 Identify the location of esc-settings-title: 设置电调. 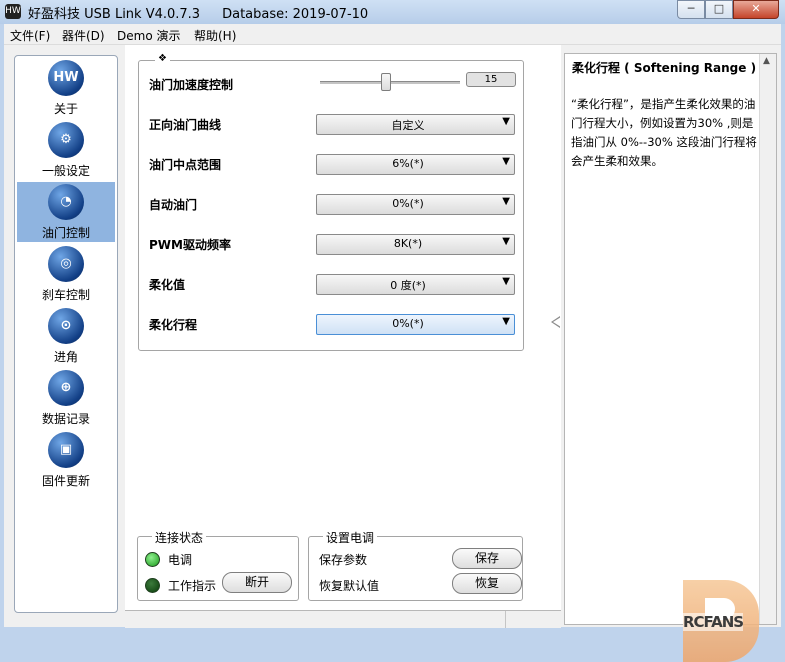
(350, 537).